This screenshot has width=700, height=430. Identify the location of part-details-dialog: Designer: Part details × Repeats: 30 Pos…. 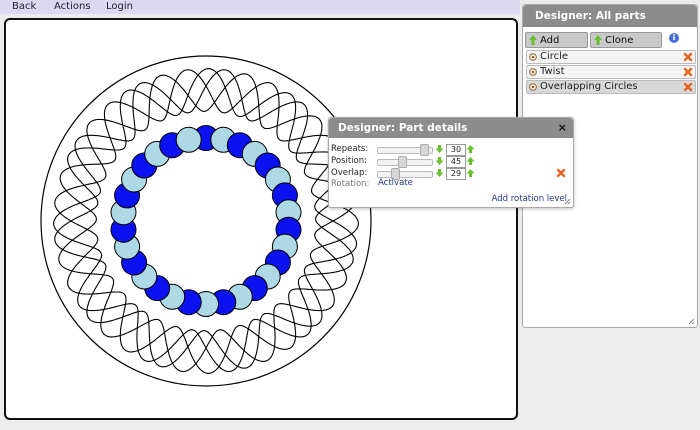
(451, 162).